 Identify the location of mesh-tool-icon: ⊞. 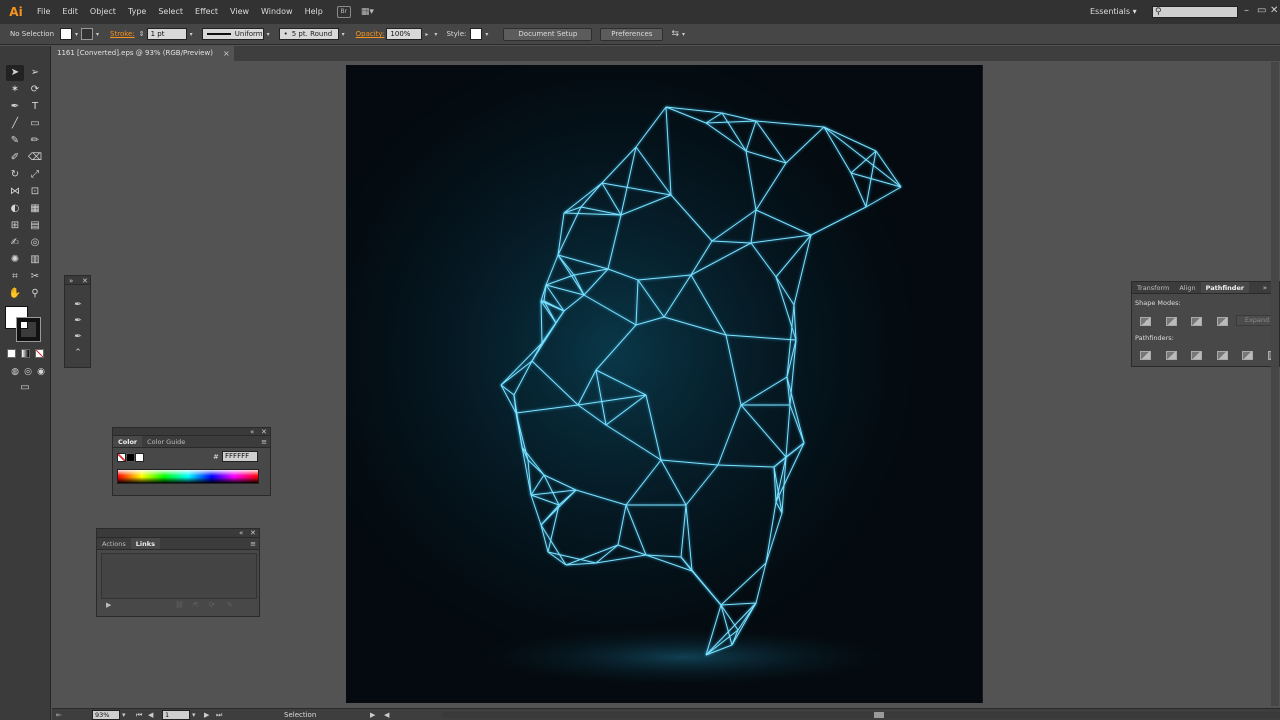
(15, 226).